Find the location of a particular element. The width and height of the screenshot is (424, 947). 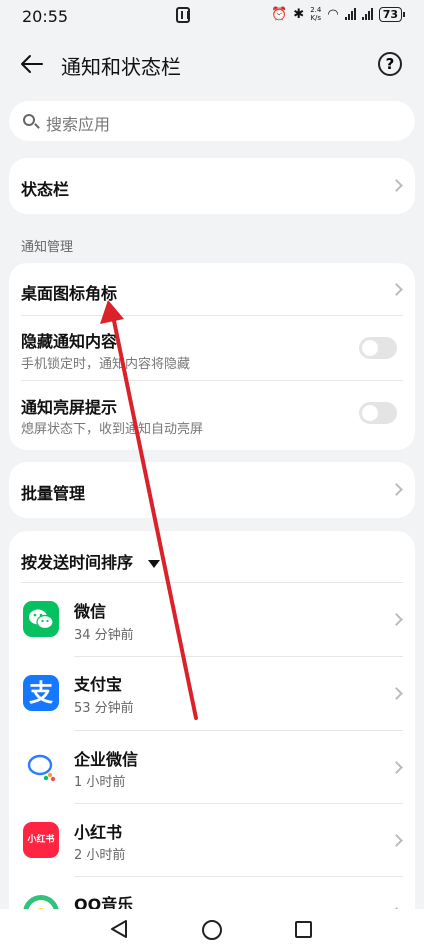

battery-indicator: 73 is located at coordinates (392, 14).